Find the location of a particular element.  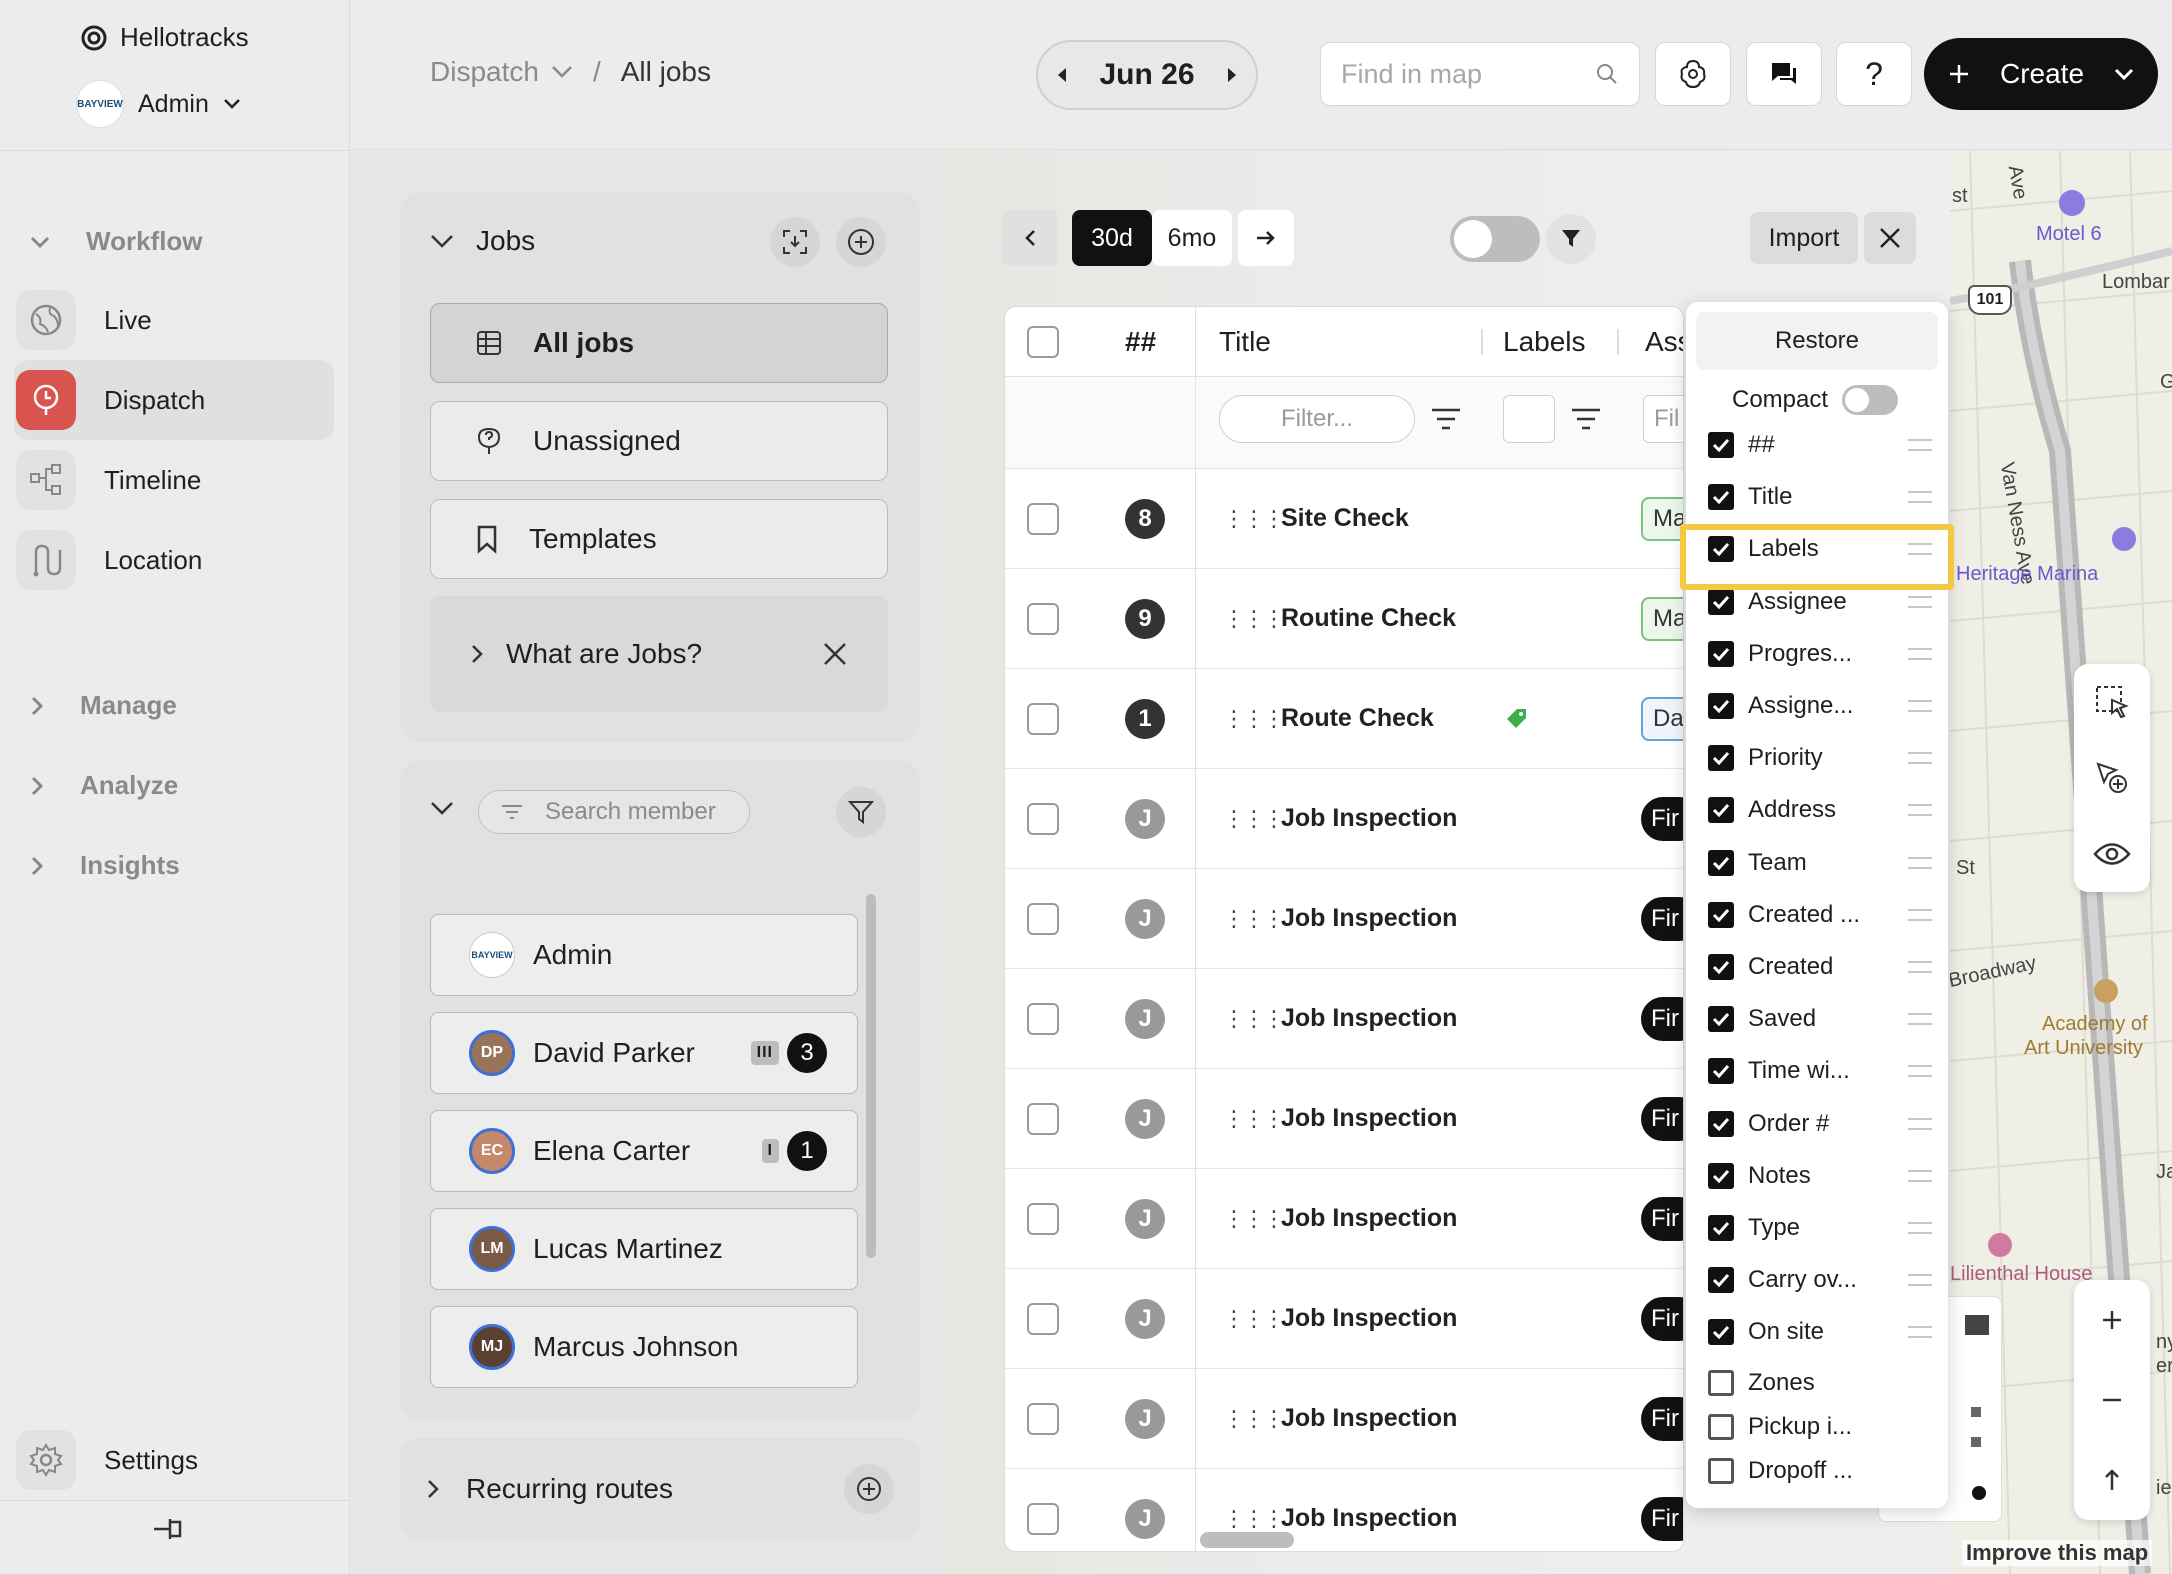

column-header-num: ## is located at coordinates (1140, 342).